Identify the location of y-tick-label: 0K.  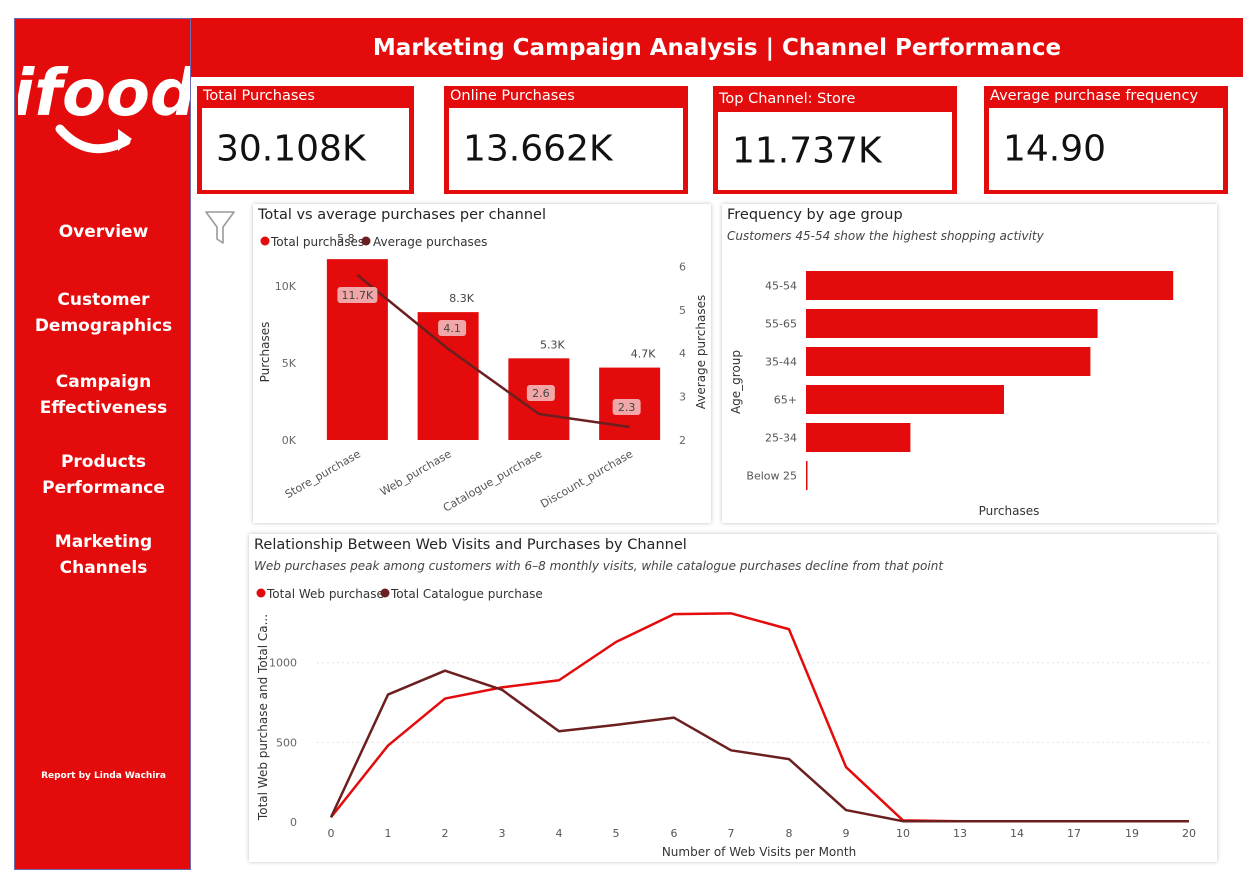
(289, 440).